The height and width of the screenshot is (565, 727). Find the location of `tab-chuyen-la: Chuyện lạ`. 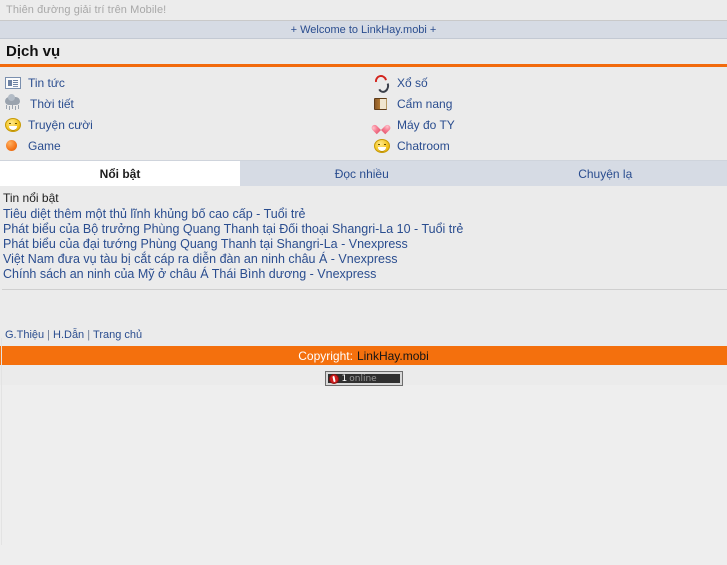

tab-chuyen-la: Chuyện lạ is located at coordinates (605, 173).